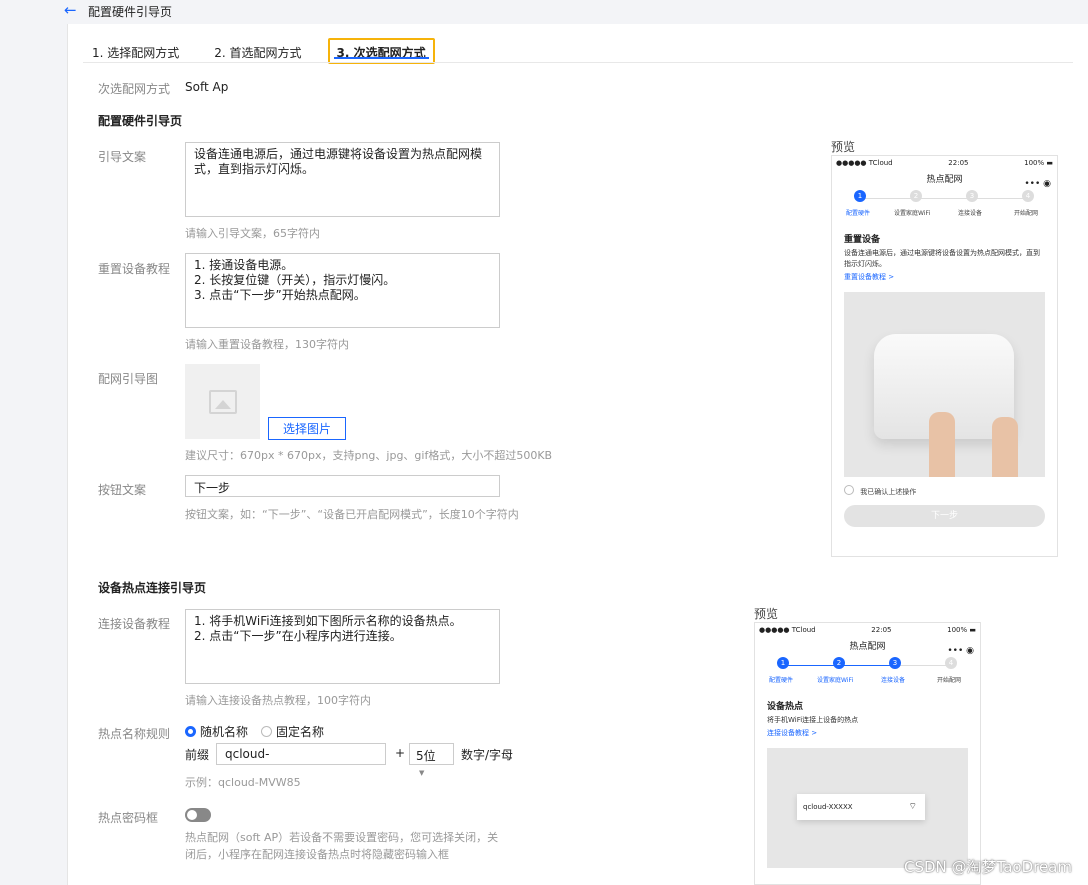 This screenshot has height=885, width=1088. I want to click on radio-fixed-label: 固定名称, so click(300, 732).